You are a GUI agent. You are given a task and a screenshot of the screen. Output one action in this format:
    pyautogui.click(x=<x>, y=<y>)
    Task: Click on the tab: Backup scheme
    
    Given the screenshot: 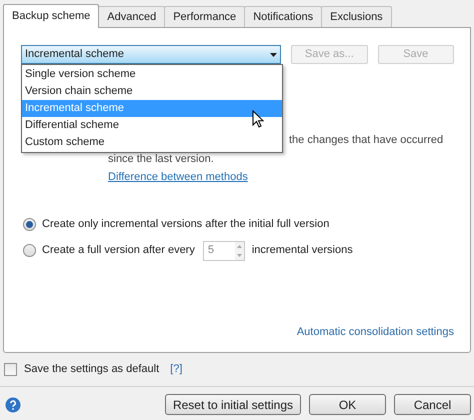 What is the action you would take?
    pyautogui.click(x=51, y=16)
    